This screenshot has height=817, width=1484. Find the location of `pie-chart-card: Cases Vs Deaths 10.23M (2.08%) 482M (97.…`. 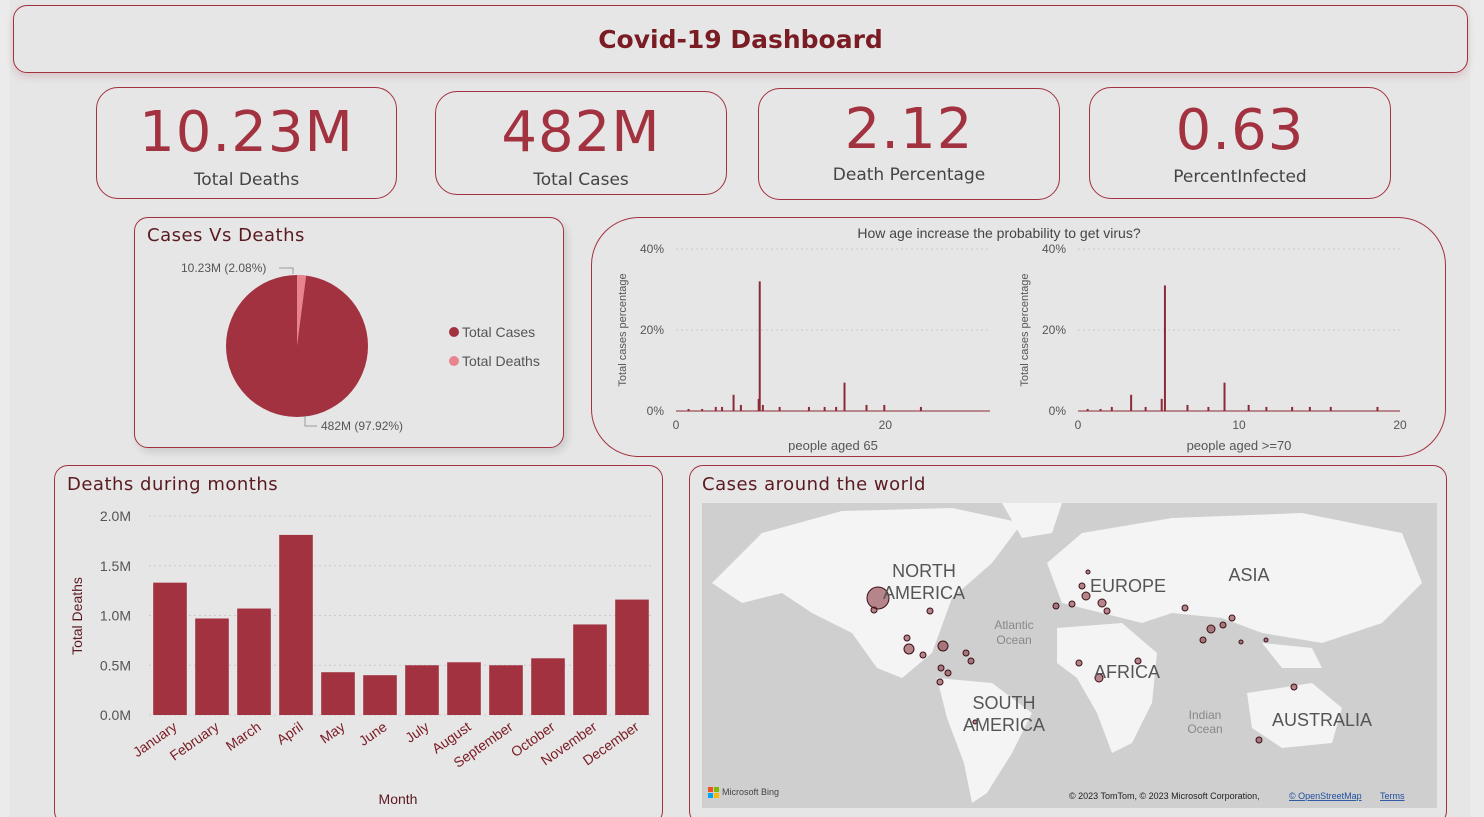

pie-chart-card: Cases Vs Deaths 10.23M (2.08%) 482M (97.… is located at coordinates (349, 332).